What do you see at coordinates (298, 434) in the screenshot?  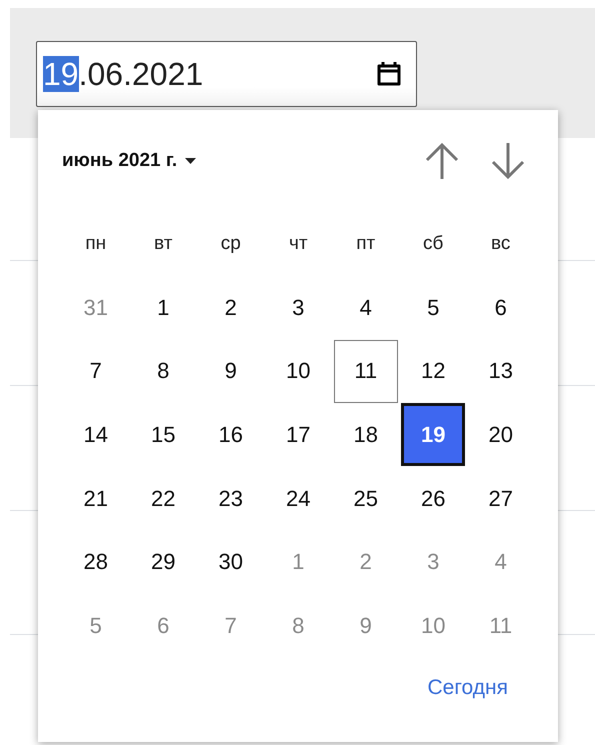 I see `day-cell: 17` at bounding box center [298, 434].